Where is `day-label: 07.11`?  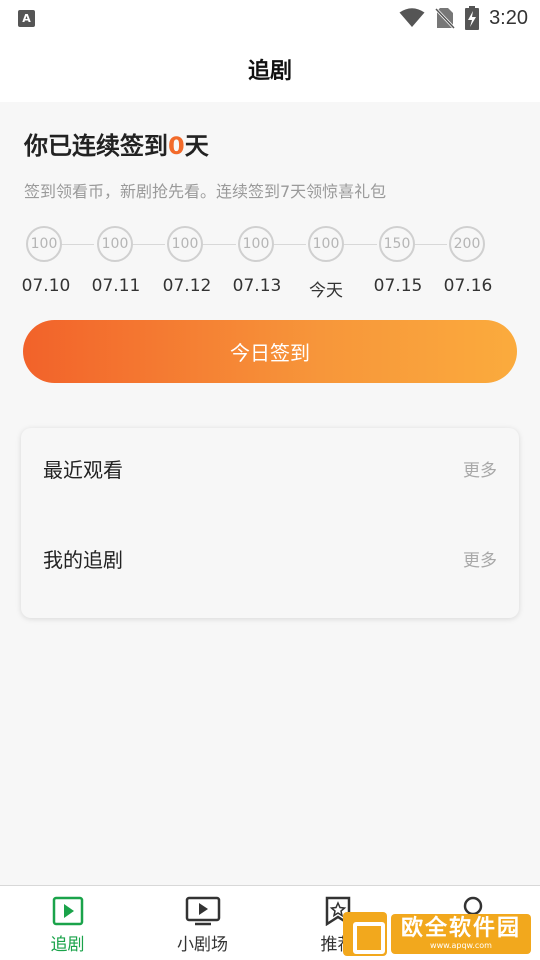 day-label: 07.11 is located at coordinates (116, 286).